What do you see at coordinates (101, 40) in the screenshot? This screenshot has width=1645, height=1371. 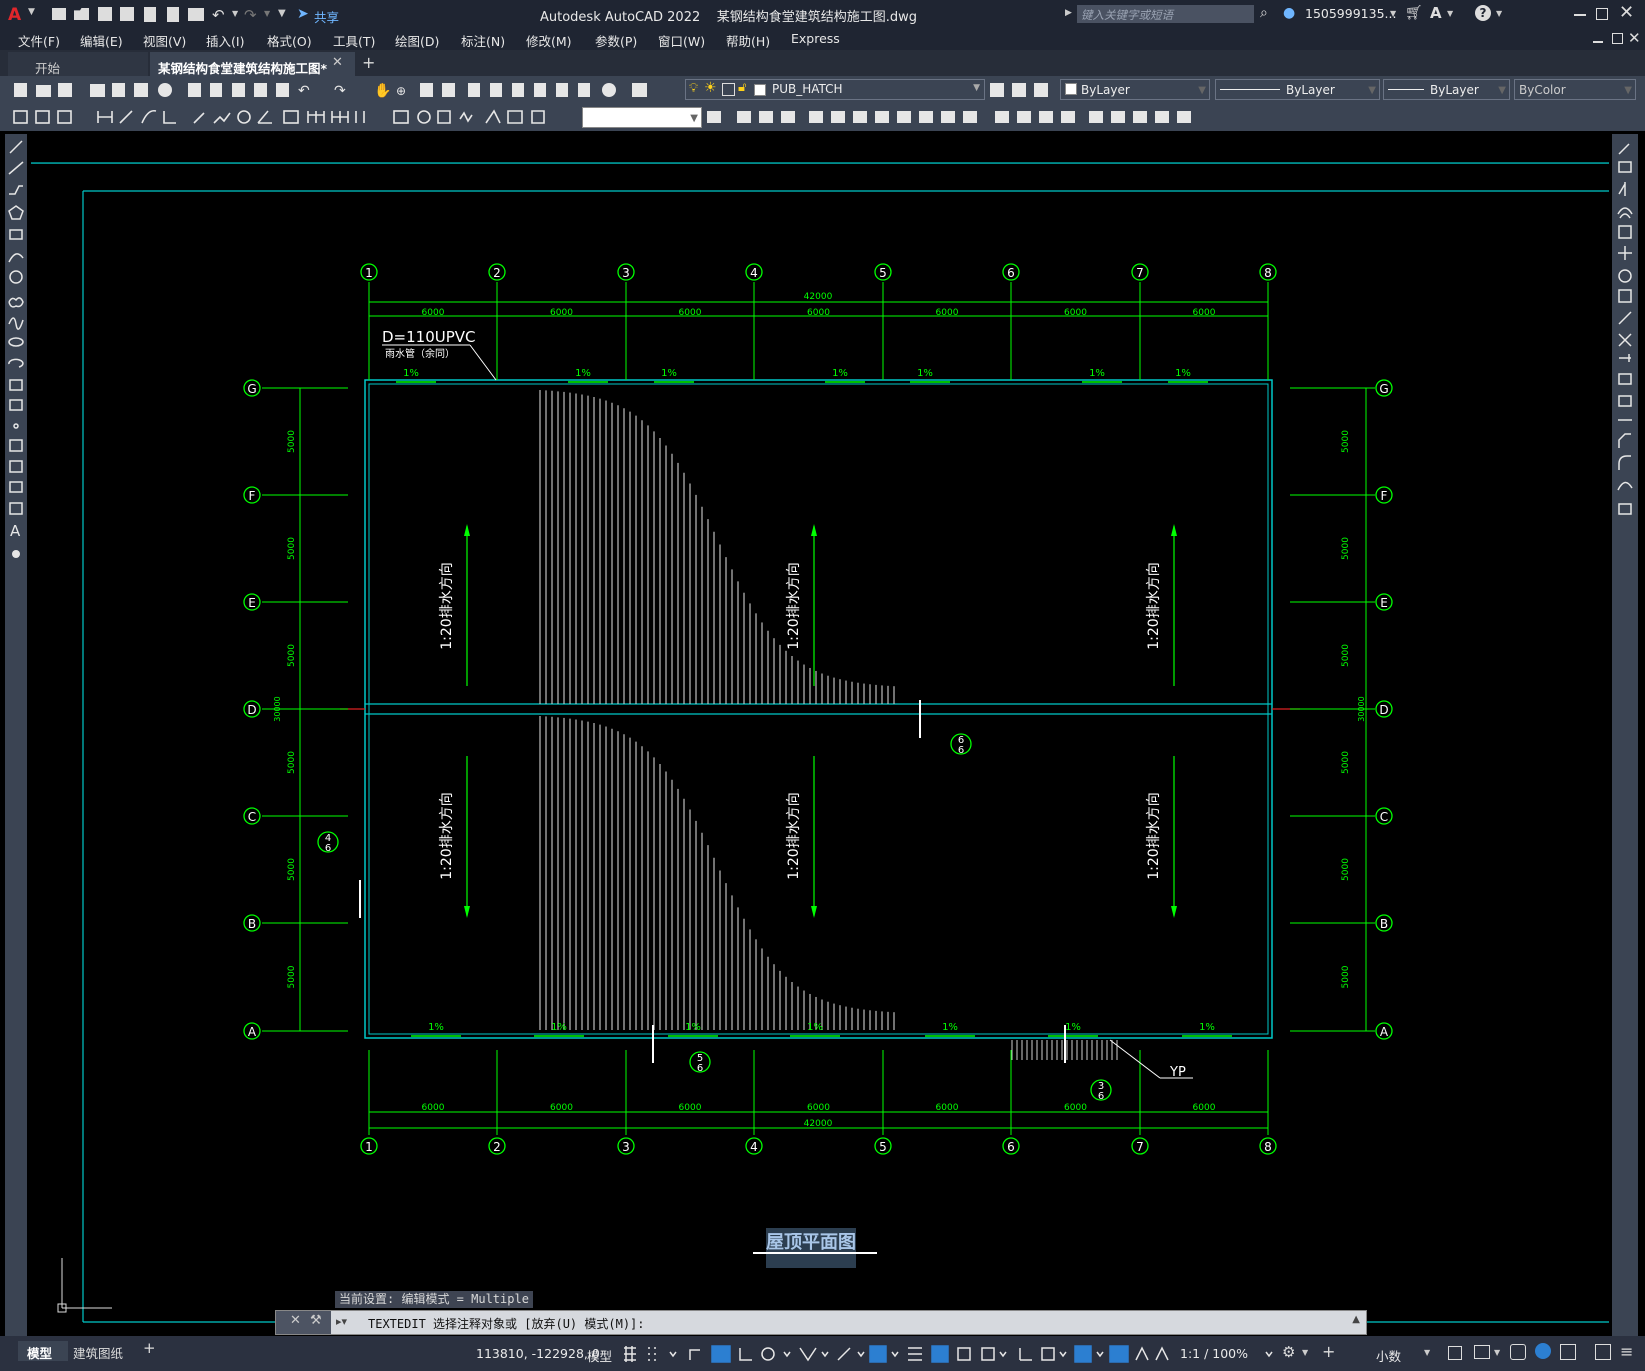 I see `menu-edit: 编辑(E)` at bounding box center [101, 40].